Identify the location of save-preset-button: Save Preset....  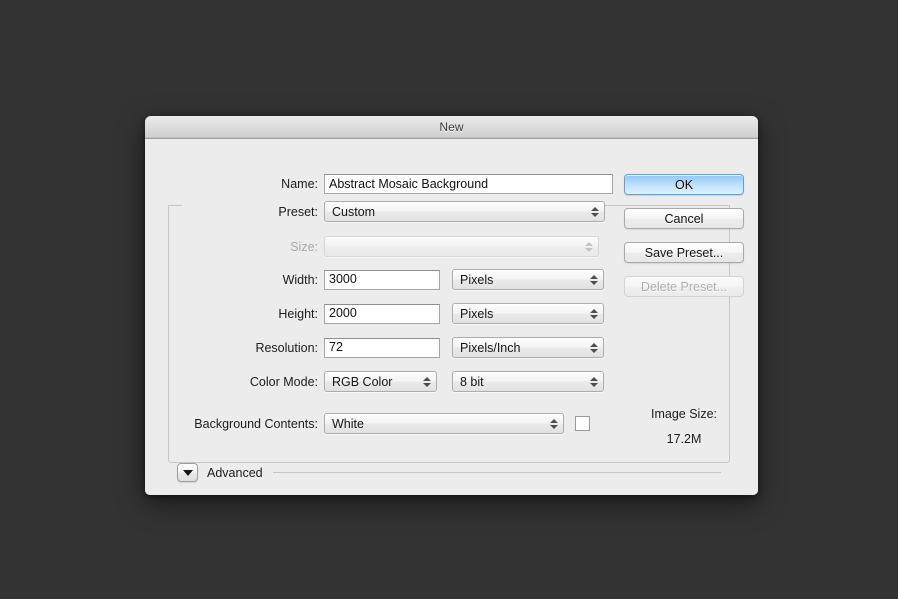
(684, 252).